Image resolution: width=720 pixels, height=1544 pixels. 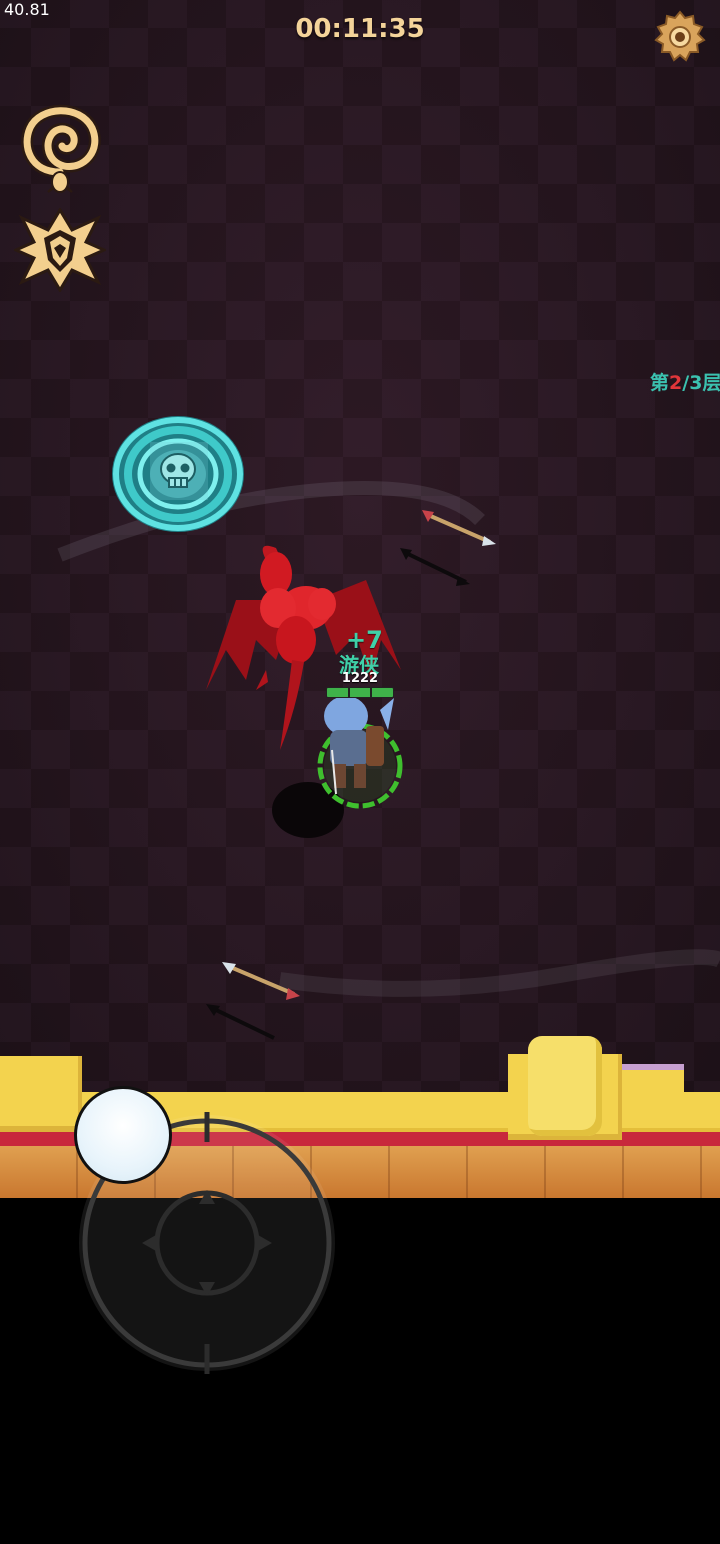 I want to click on spiral-skill-icon, so click(x=60, y=148).